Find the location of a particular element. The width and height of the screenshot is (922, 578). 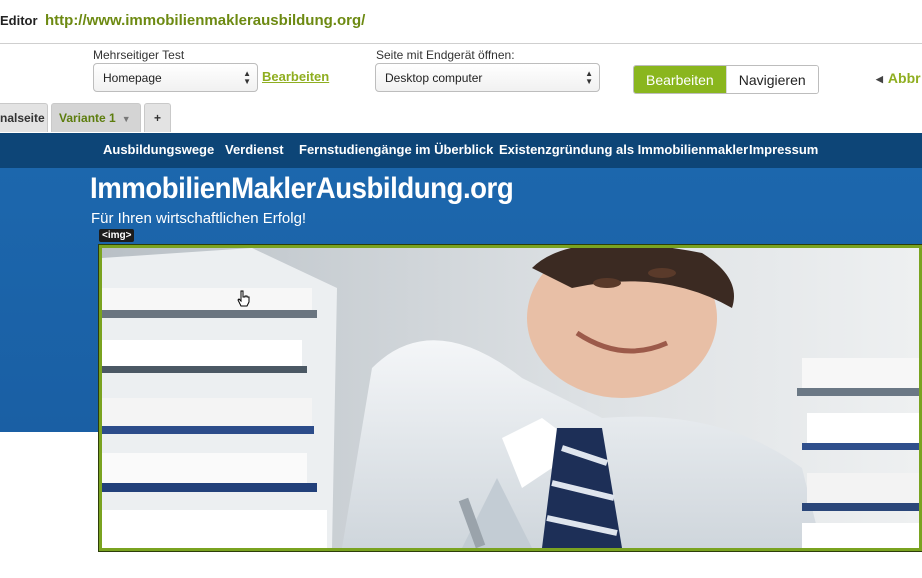

cancel-link: ◀ Abbr is located at coordinates (898, 78).